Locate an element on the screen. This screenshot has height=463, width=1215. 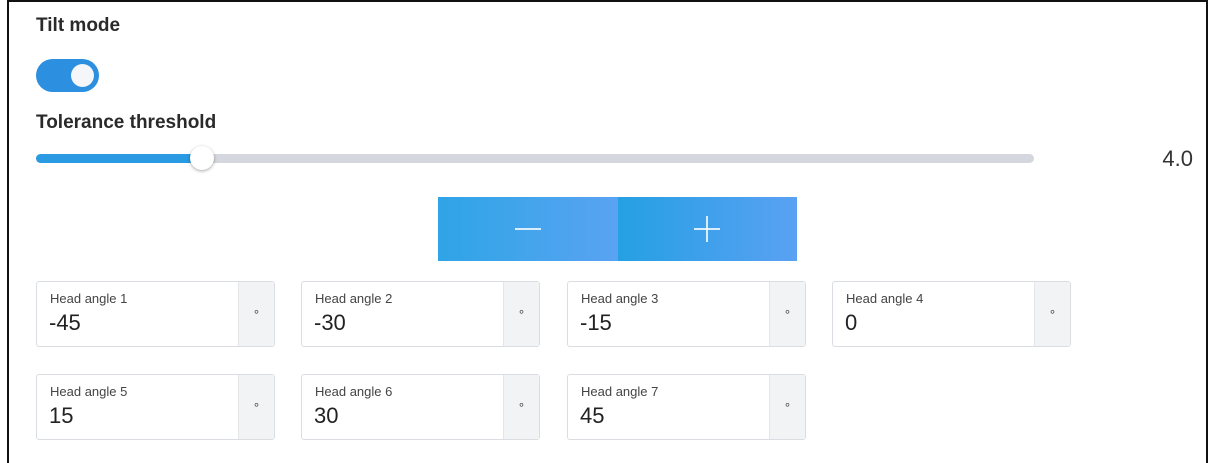
tilt-mode-label: Tilt mode is located at coordinates (78, 25).